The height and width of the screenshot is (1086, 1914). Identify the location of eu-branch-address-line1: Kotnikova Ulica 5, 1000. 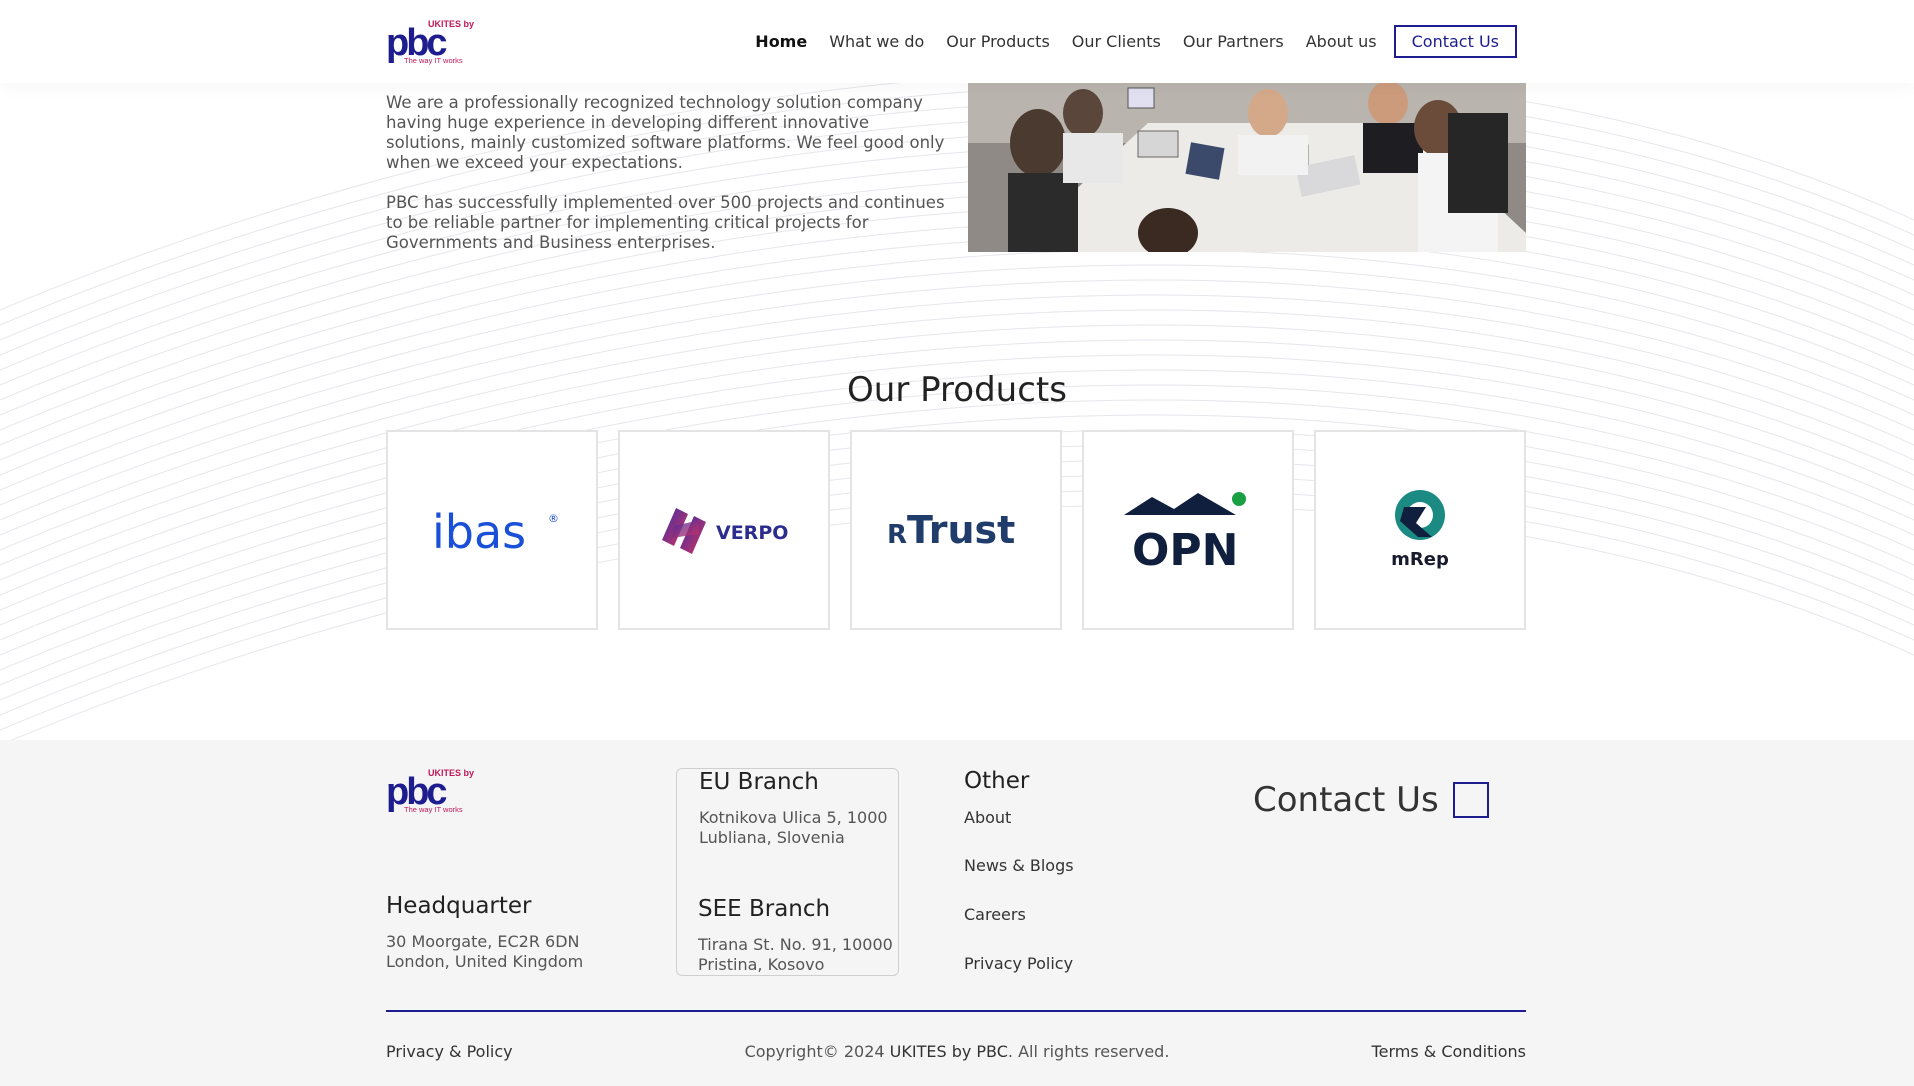
(793, 817).